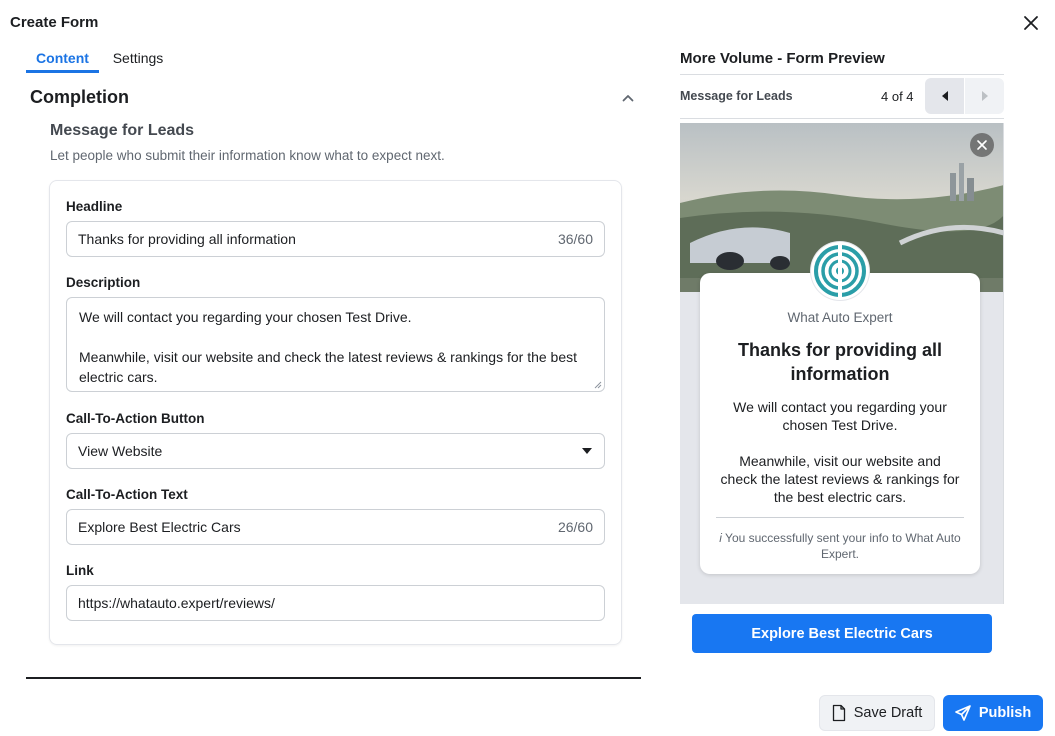 The image size is (1055, 736). What do you see at coordinates (176, 603) in the screenshot?
I see `link-value: https://whatauto.expert/reviews/` at bounding box center [176, 603].